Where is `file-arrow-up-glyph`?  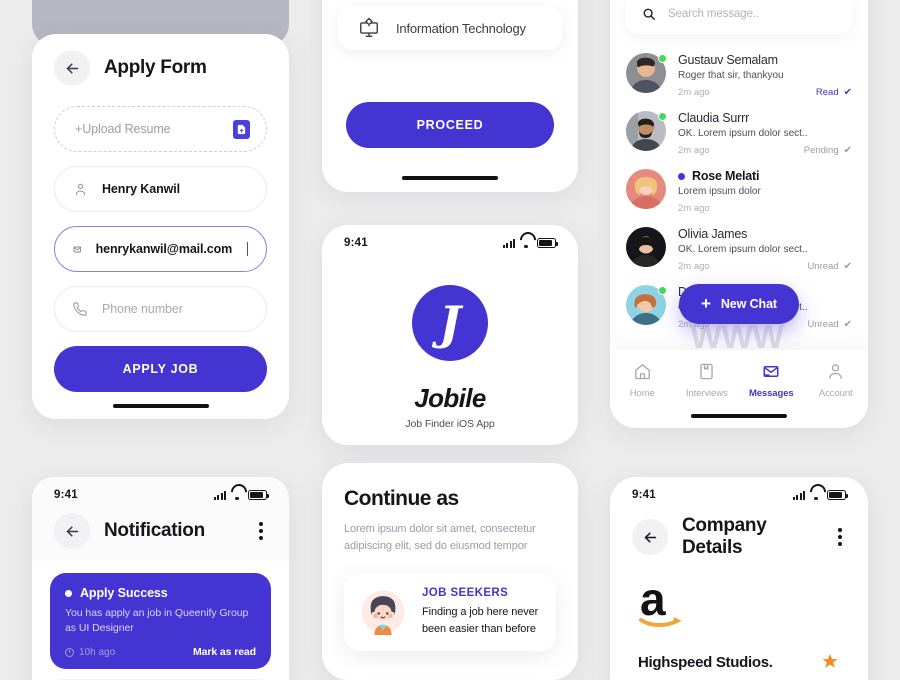
file-arrow-up-glyph is located at coordinates (241, 129).